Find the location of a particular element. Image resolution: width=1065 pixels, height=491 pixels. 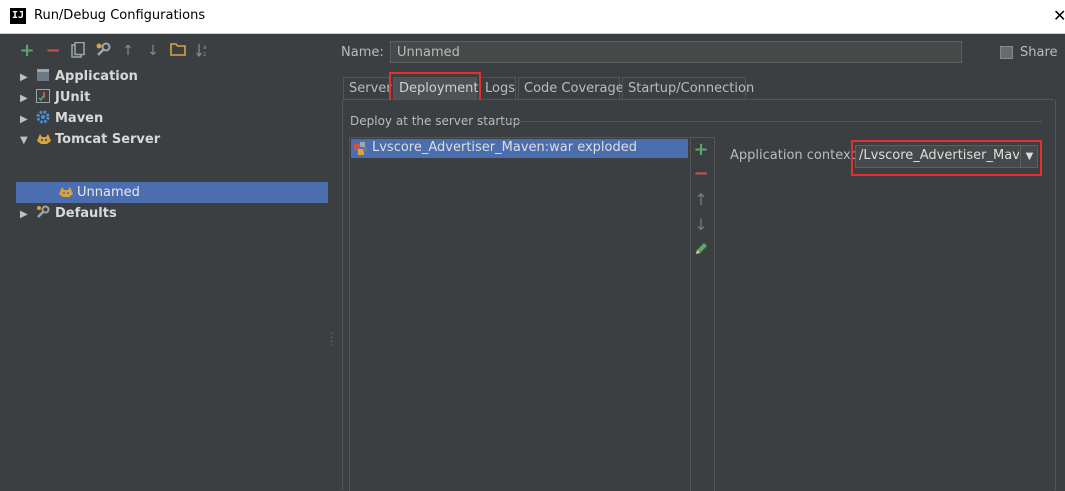

name-input: Unnamed is located at coordinates (676, 52).